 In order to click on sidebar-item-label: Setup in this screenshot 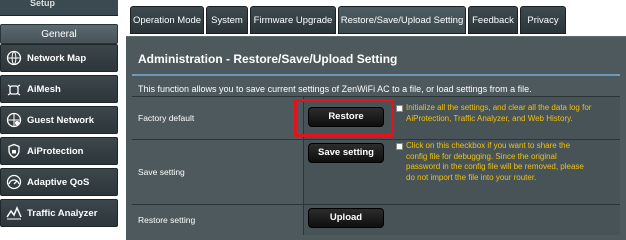, I will do `click(43, 4)`.